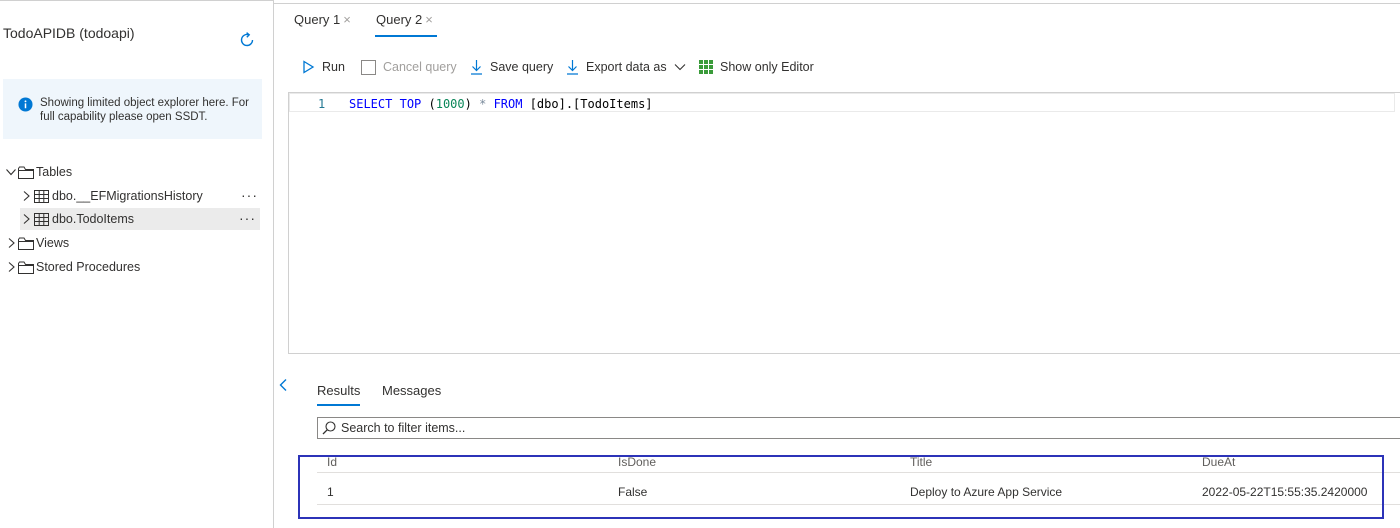 The height and width of the screenshot is (528, 1400). I want to click on top-divider, so click(837, 3).